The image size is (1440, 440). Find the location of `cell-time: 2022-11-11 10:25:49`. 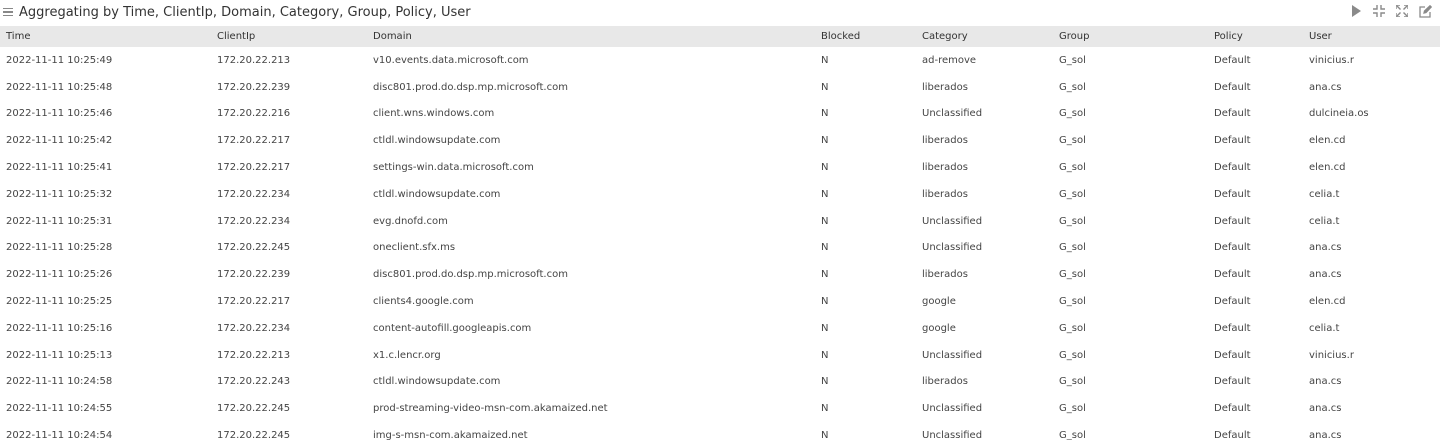

cell-time: 2022-11-11 10:25:49 is located at coordinates (59, 60).